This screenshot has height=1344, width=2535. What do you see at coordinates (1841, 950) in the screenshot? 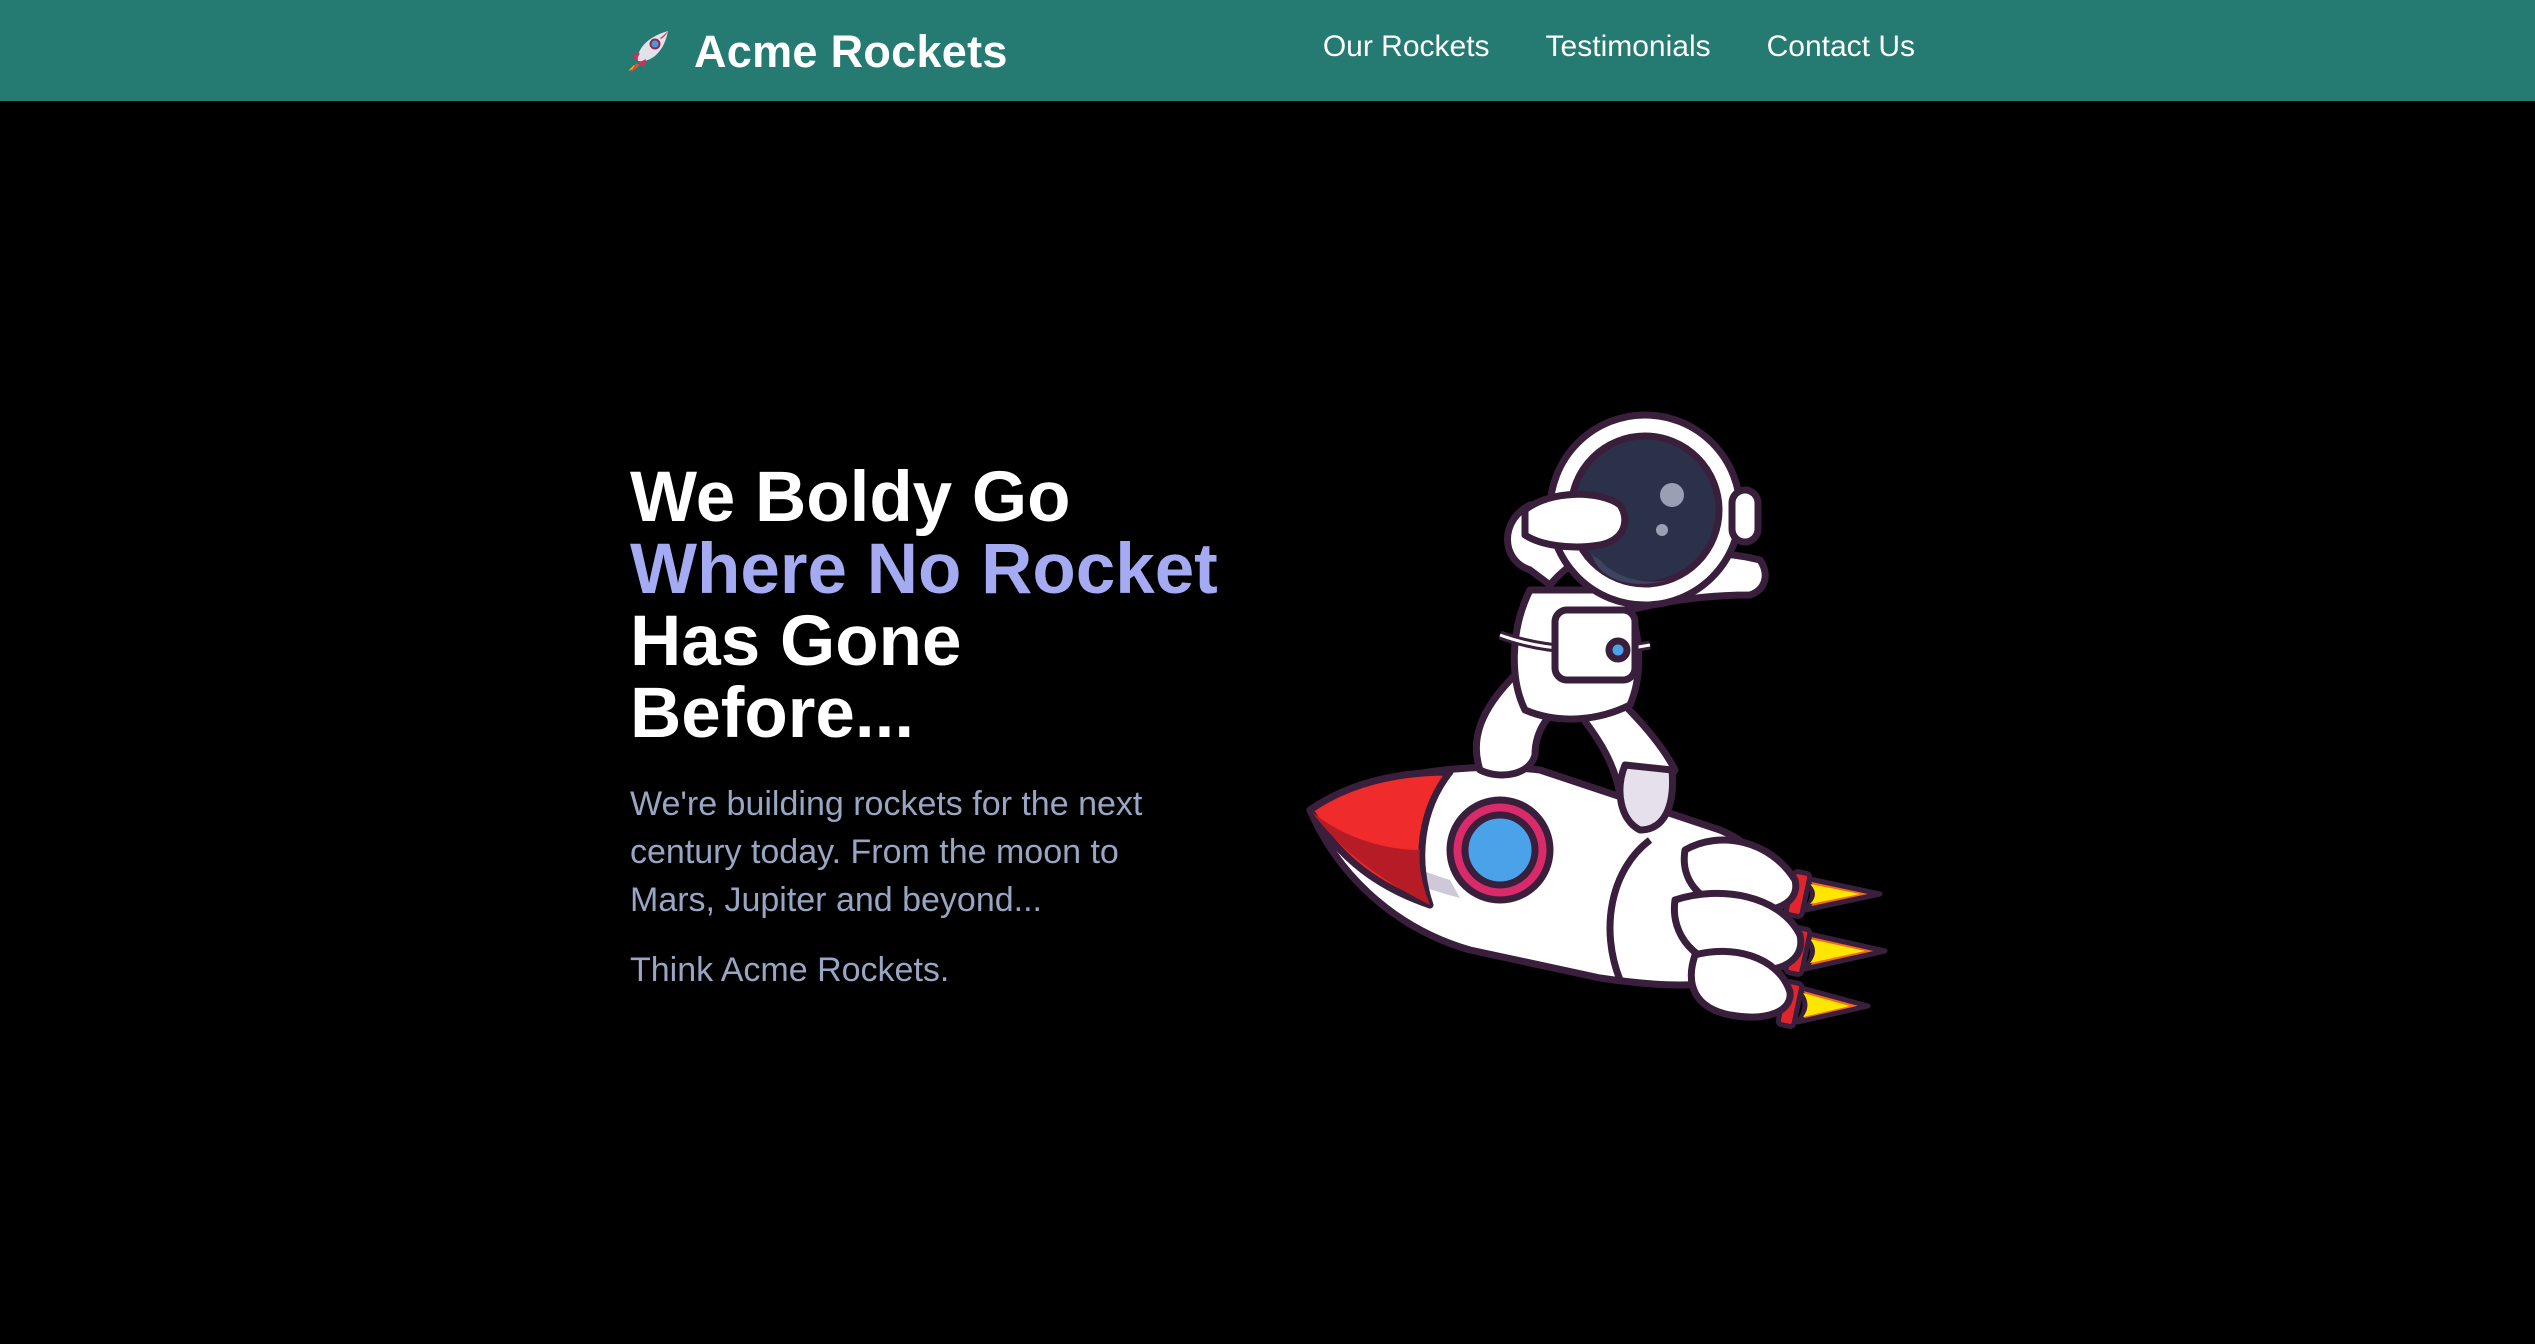
I see `rocket-flames` at bounding box center [1841, 950].